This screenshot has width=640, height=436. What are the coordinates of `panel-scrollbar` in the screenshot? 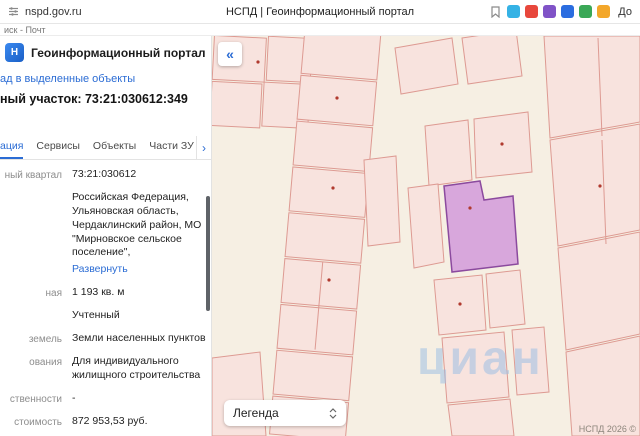 It's located at (208, 253).